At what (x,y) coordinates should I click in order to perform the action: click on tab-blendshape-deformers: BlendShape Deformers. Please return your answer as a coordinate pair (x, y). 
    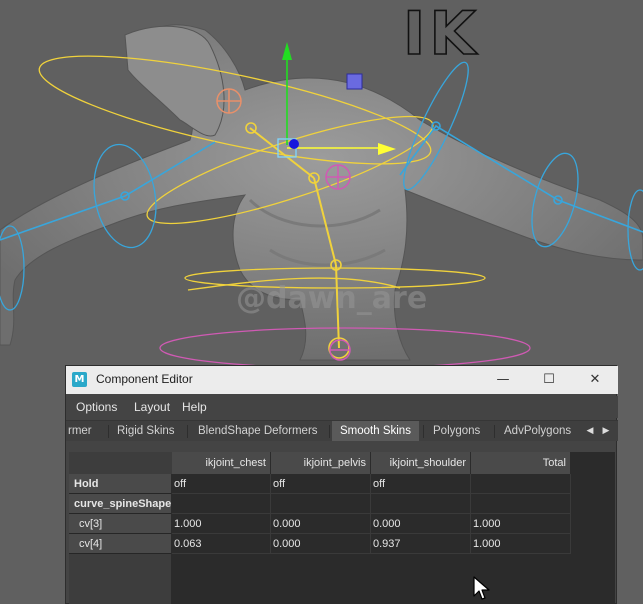
    Looking at the image, I should click on (258, 431).